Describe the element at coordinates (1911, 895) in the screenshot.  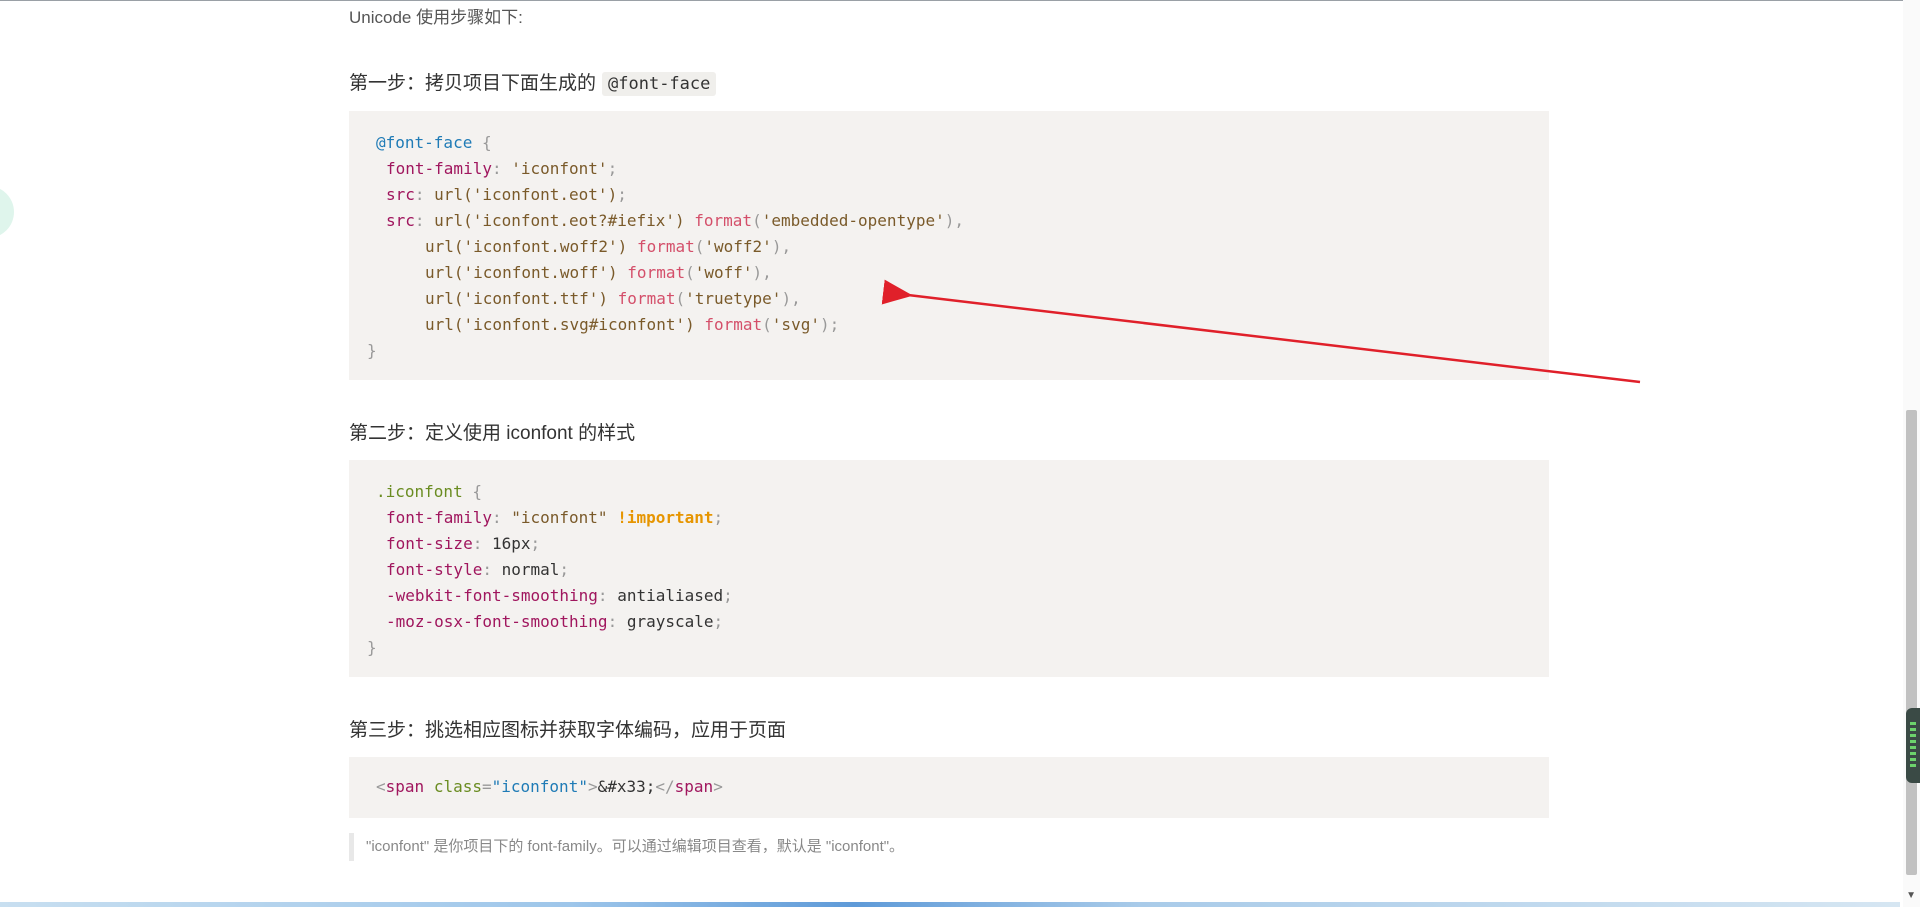
I see `scroll-down-arrow-icon: ▼` at that location.